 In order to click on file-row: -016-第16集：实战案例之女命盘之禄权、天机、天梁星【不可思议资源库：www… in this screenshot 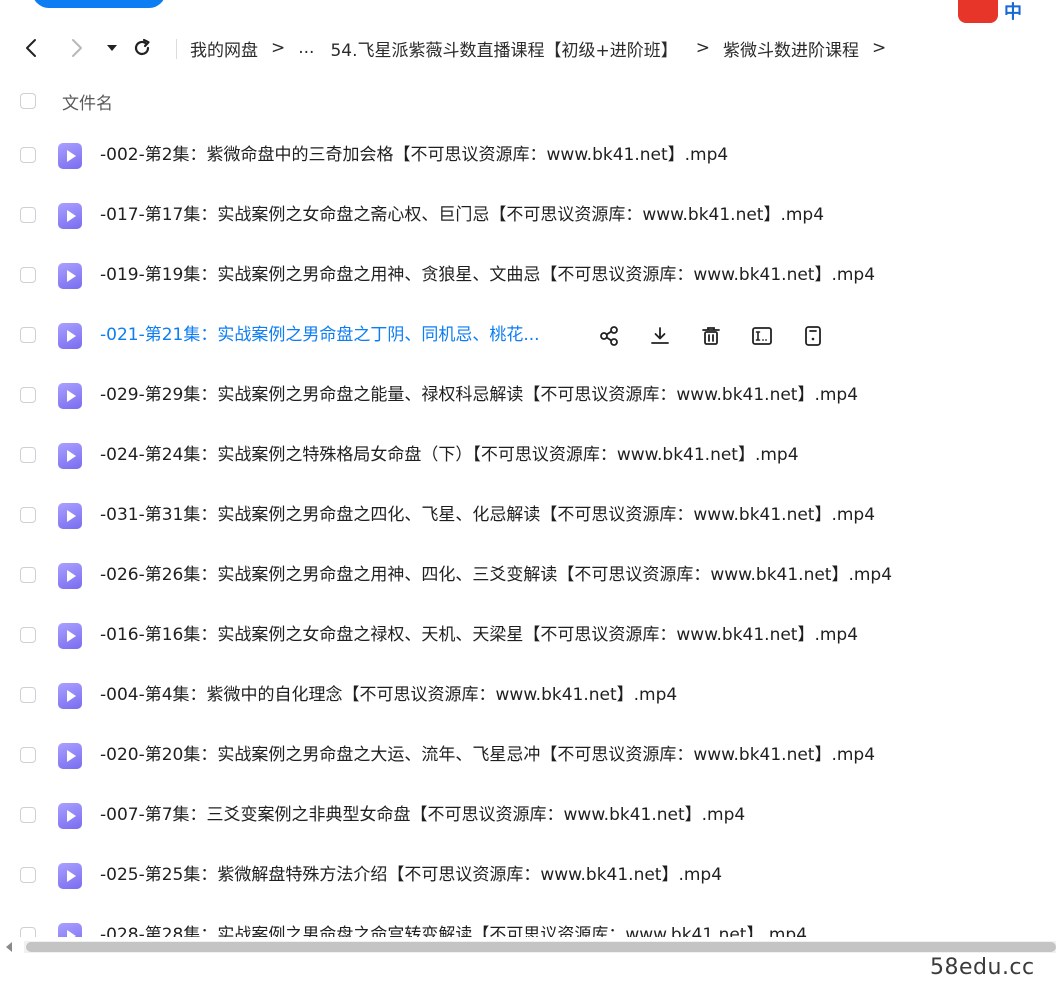, I will do `click(528, 635)`.